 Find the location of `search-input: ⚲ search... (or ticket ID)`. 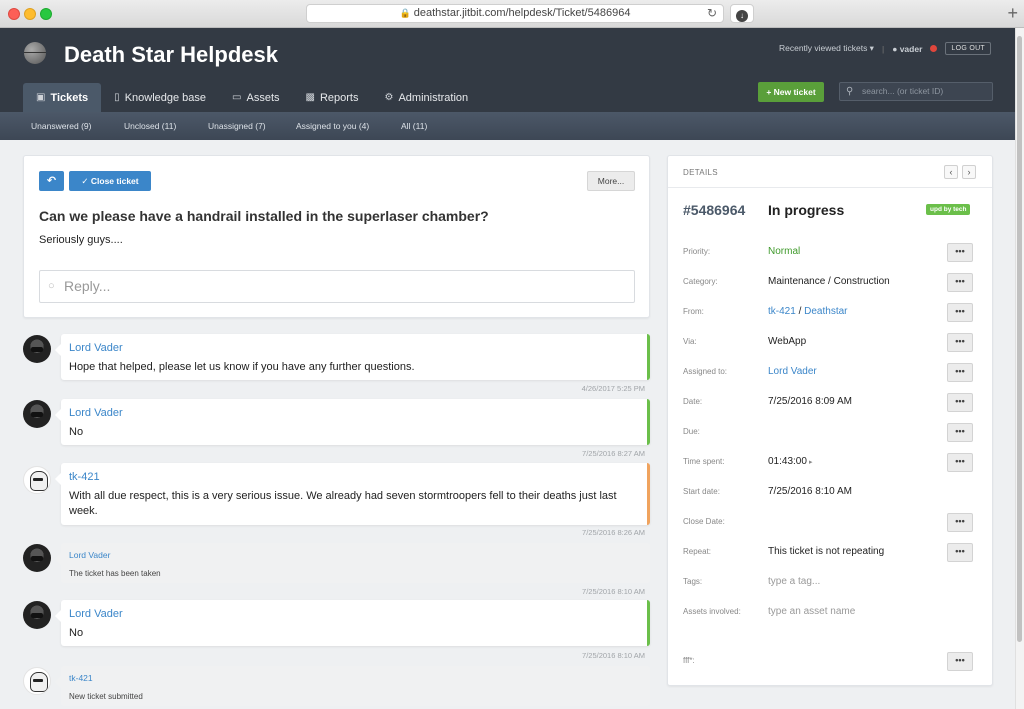

search-input: ⚲ search... (or ticket ID) is located at coordinates (916, 91).